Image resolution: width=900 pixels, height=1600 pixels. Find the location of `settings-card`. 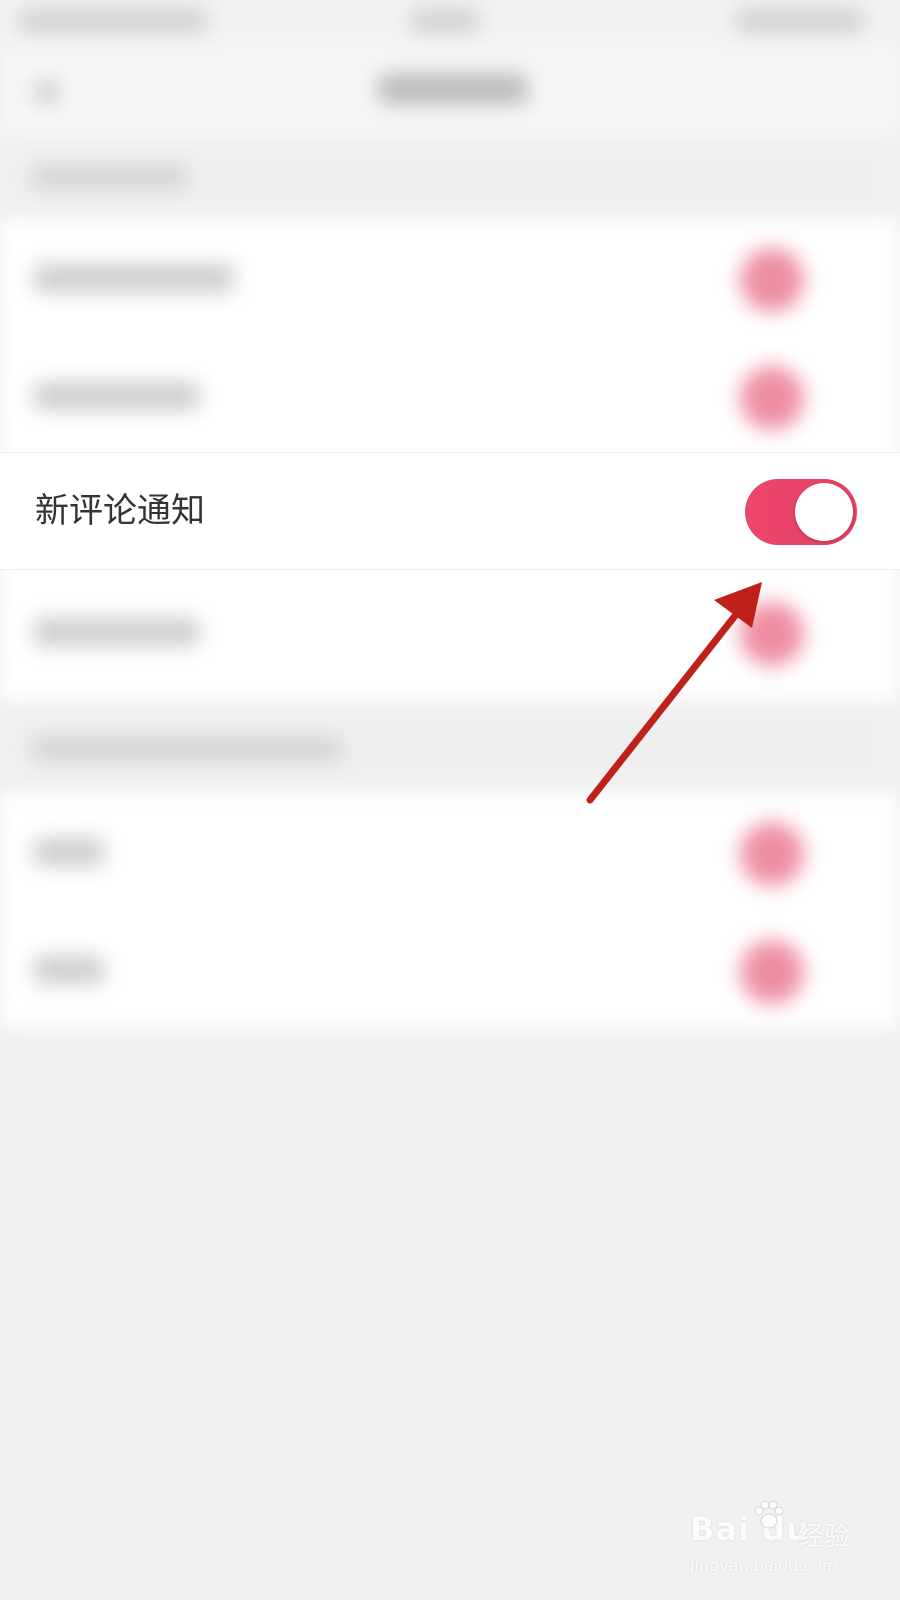

settings-card is located at coordinates (450, 910).